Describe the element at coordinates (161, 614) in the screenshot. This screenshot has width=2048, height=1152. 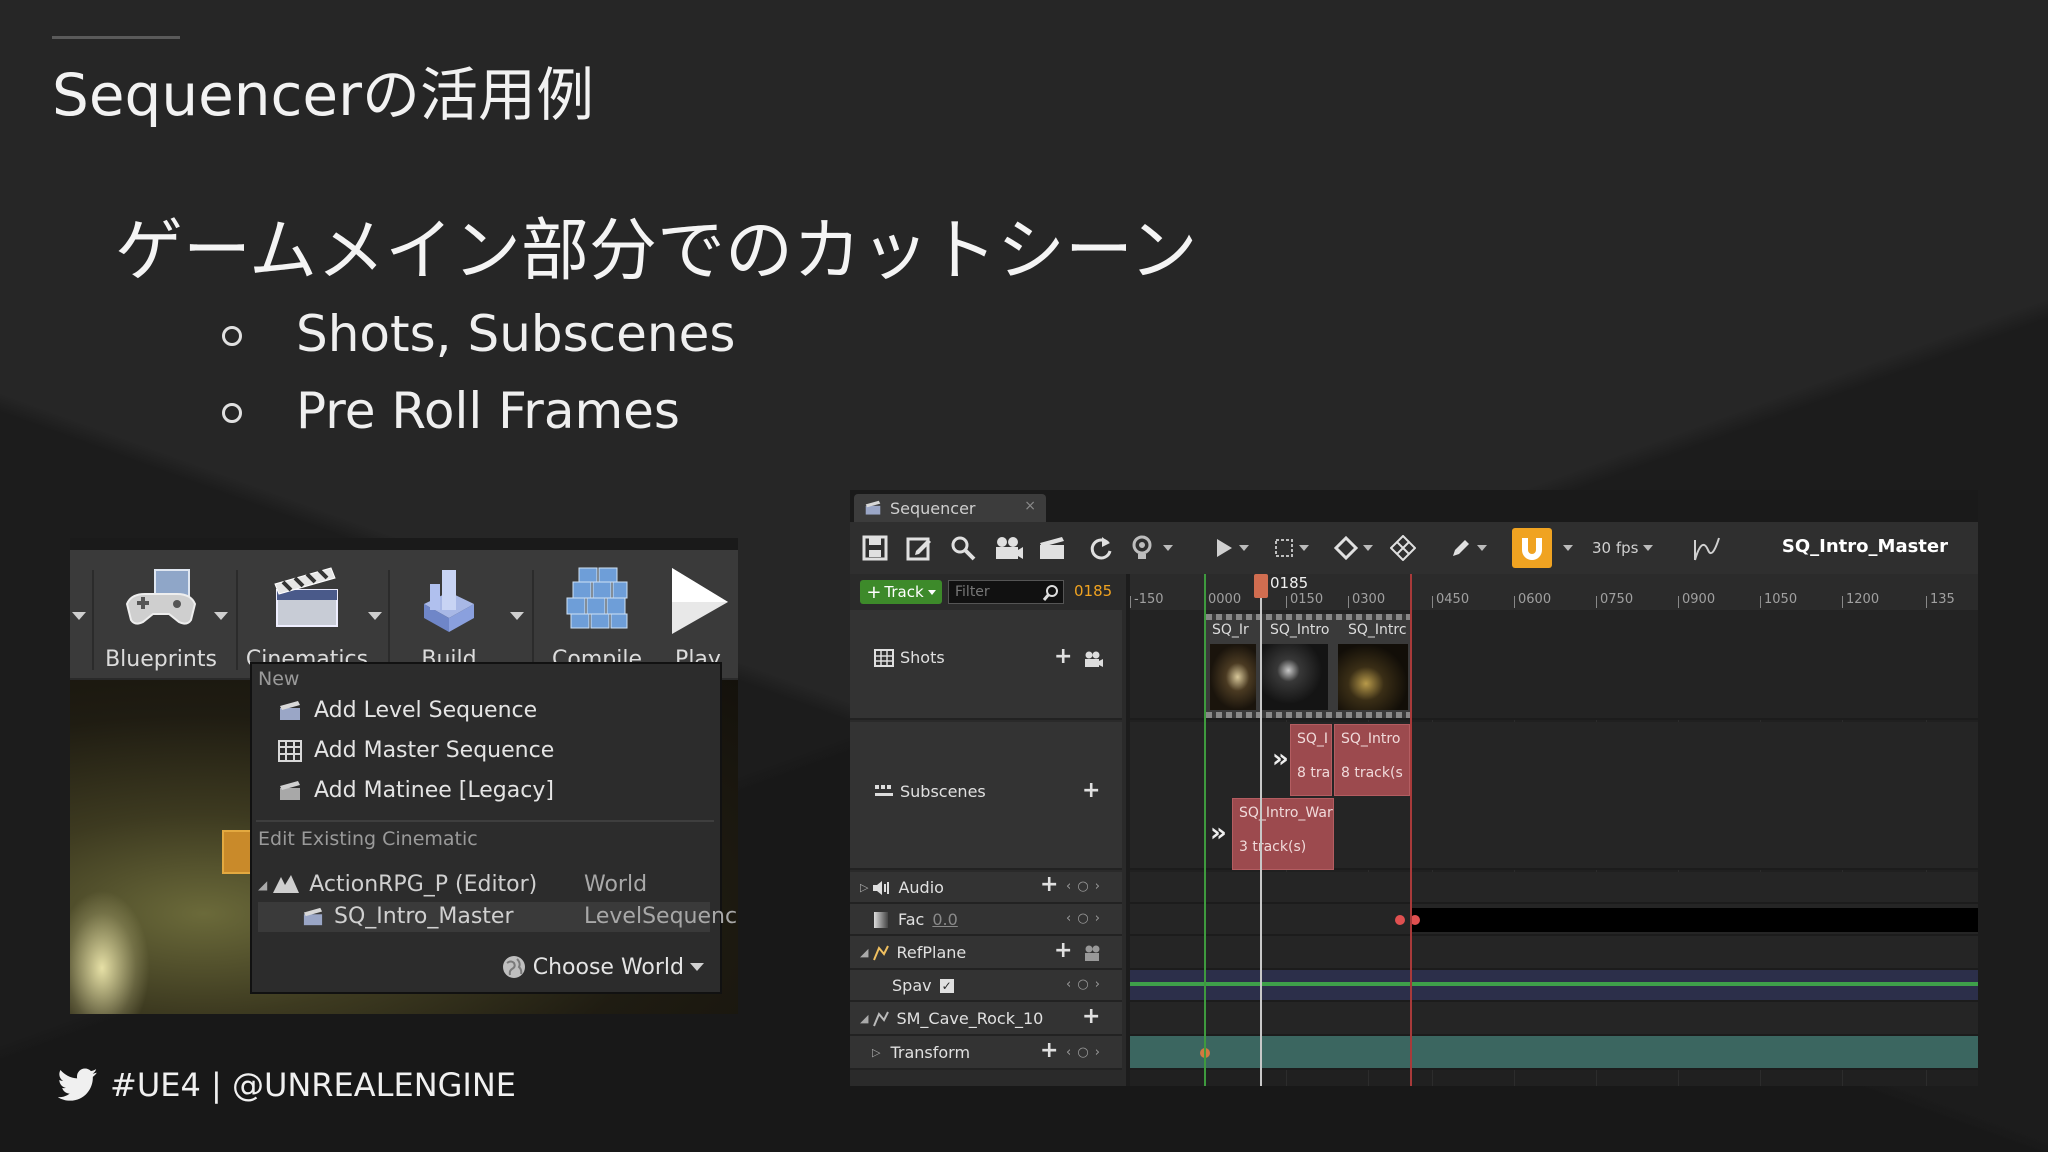
I see `blueprints-button: Blueprints` at that location.